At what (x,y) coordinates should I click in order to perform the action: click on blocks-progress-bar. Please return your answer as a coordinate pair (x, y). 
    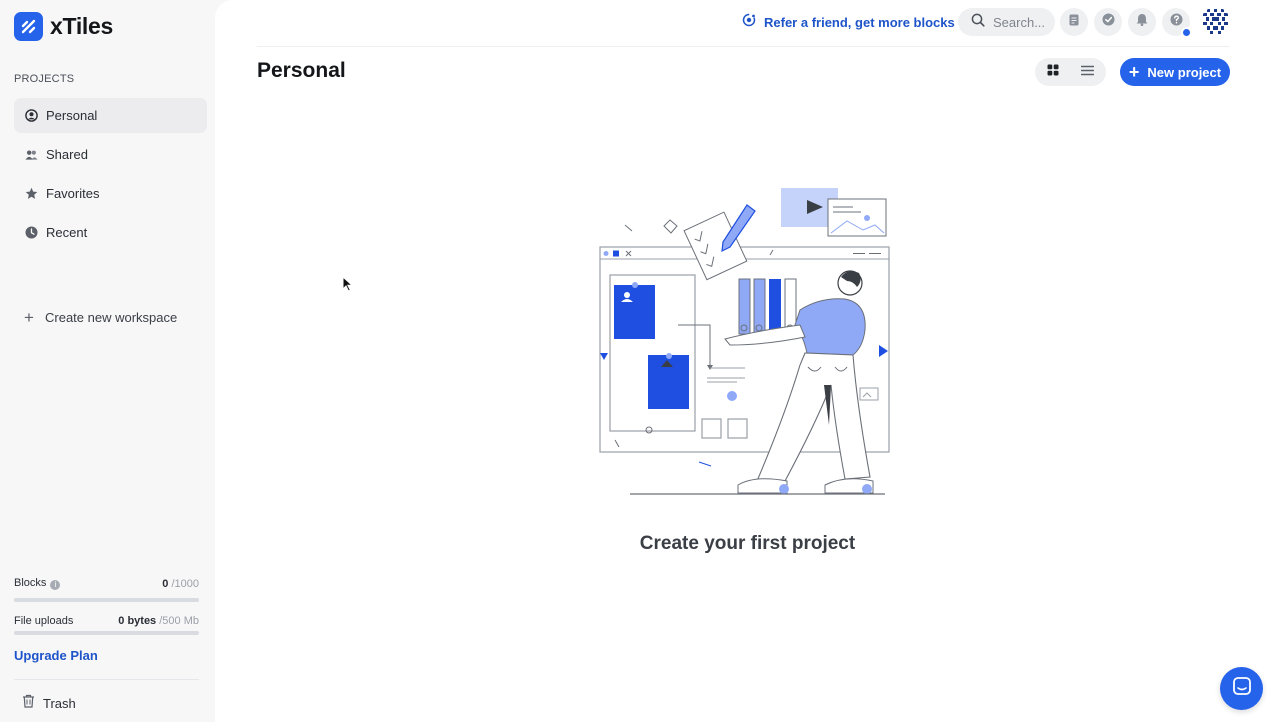
    Looking at the image, I should click on (106, 600).